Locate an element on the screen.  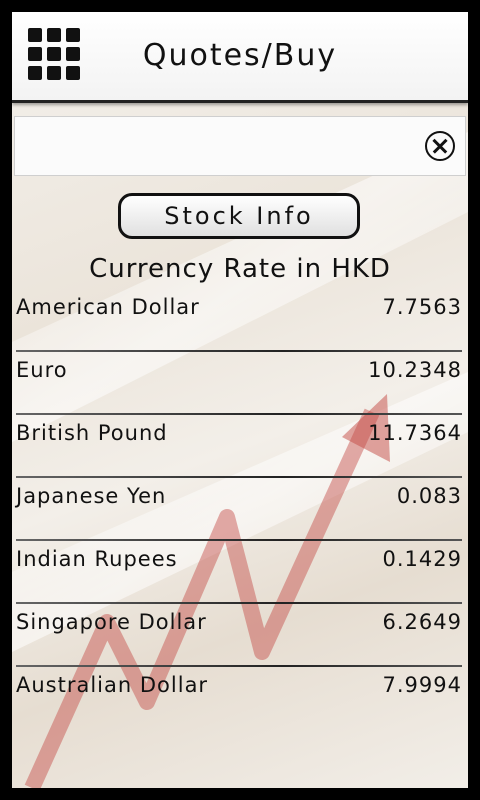
currency-rate: 10.2348 is located at coordinates (415, 370).